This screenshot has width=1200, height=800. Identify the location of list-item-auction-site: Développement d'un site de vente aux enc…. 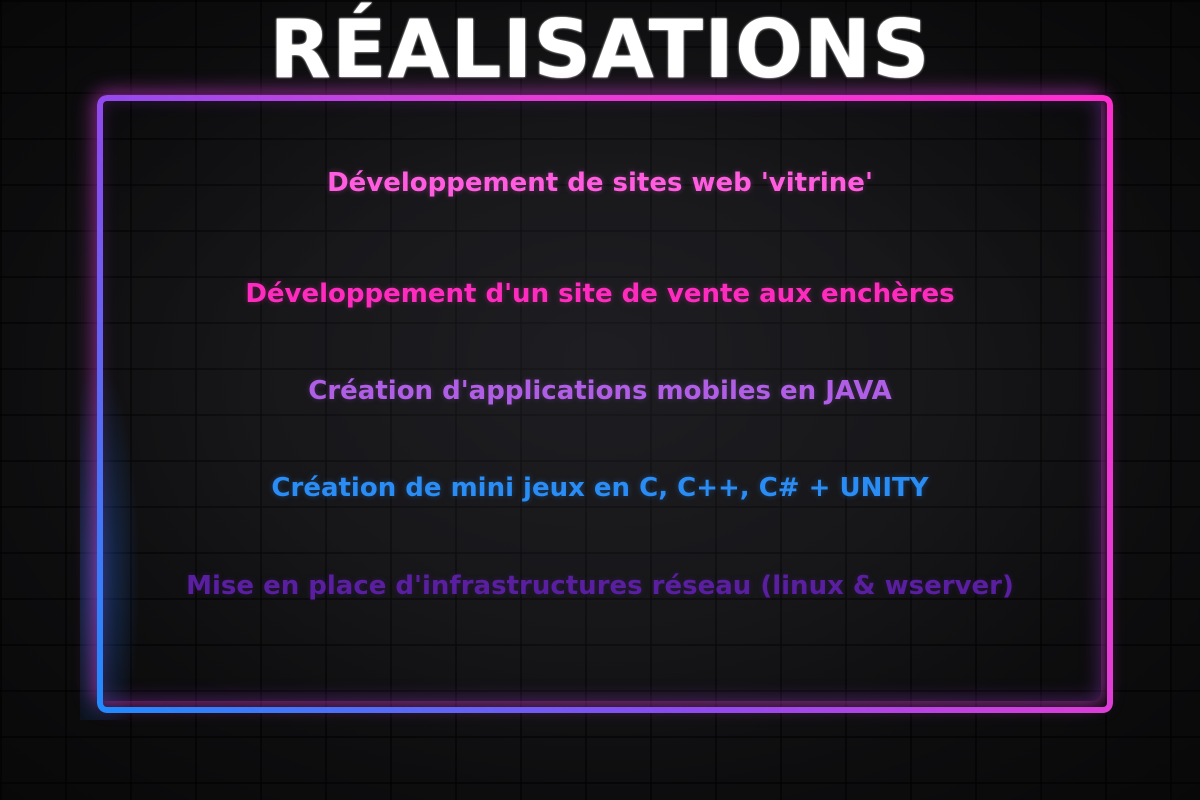
(600, 294).